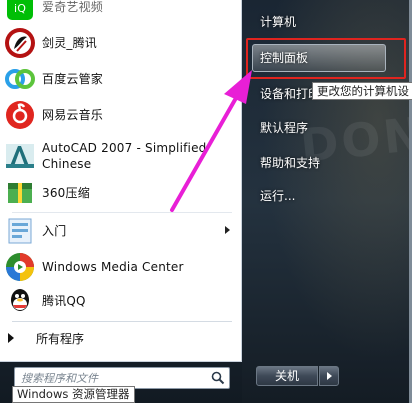 The width and height of the screenshot is (412, 403). I want to click on right-item-control-panel: 控制面板, so click(319, 58).